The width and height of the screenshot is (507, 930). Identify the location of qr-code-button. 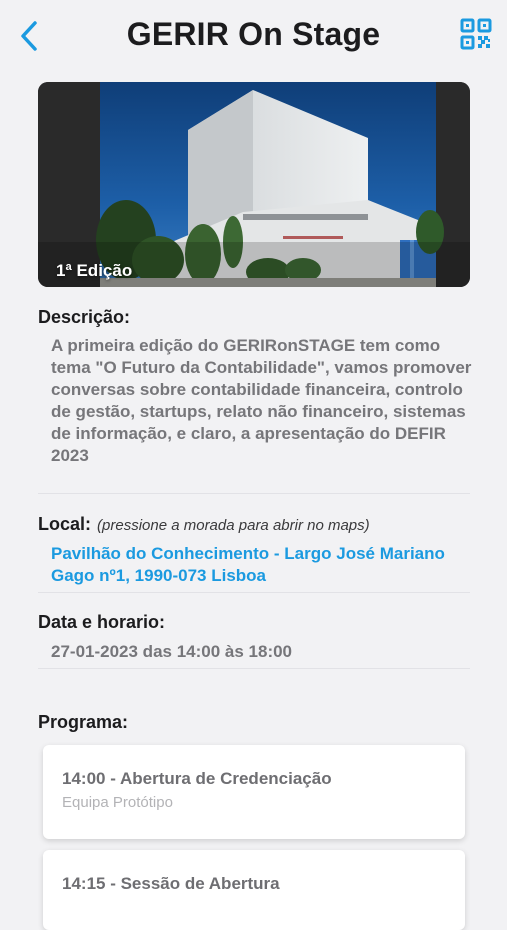
(477, 35).